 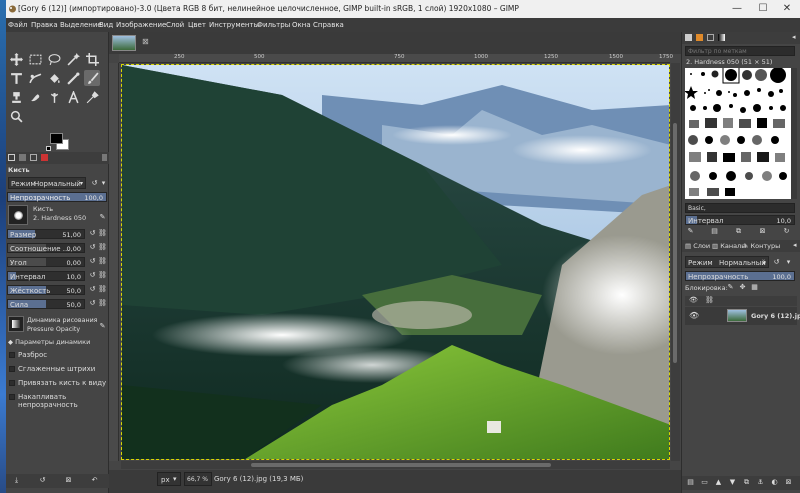 What do you see at coordinates (774, 482) in the screenshot?
I see `mask-layer-icon: ◐` at bounding box center [774, 482].